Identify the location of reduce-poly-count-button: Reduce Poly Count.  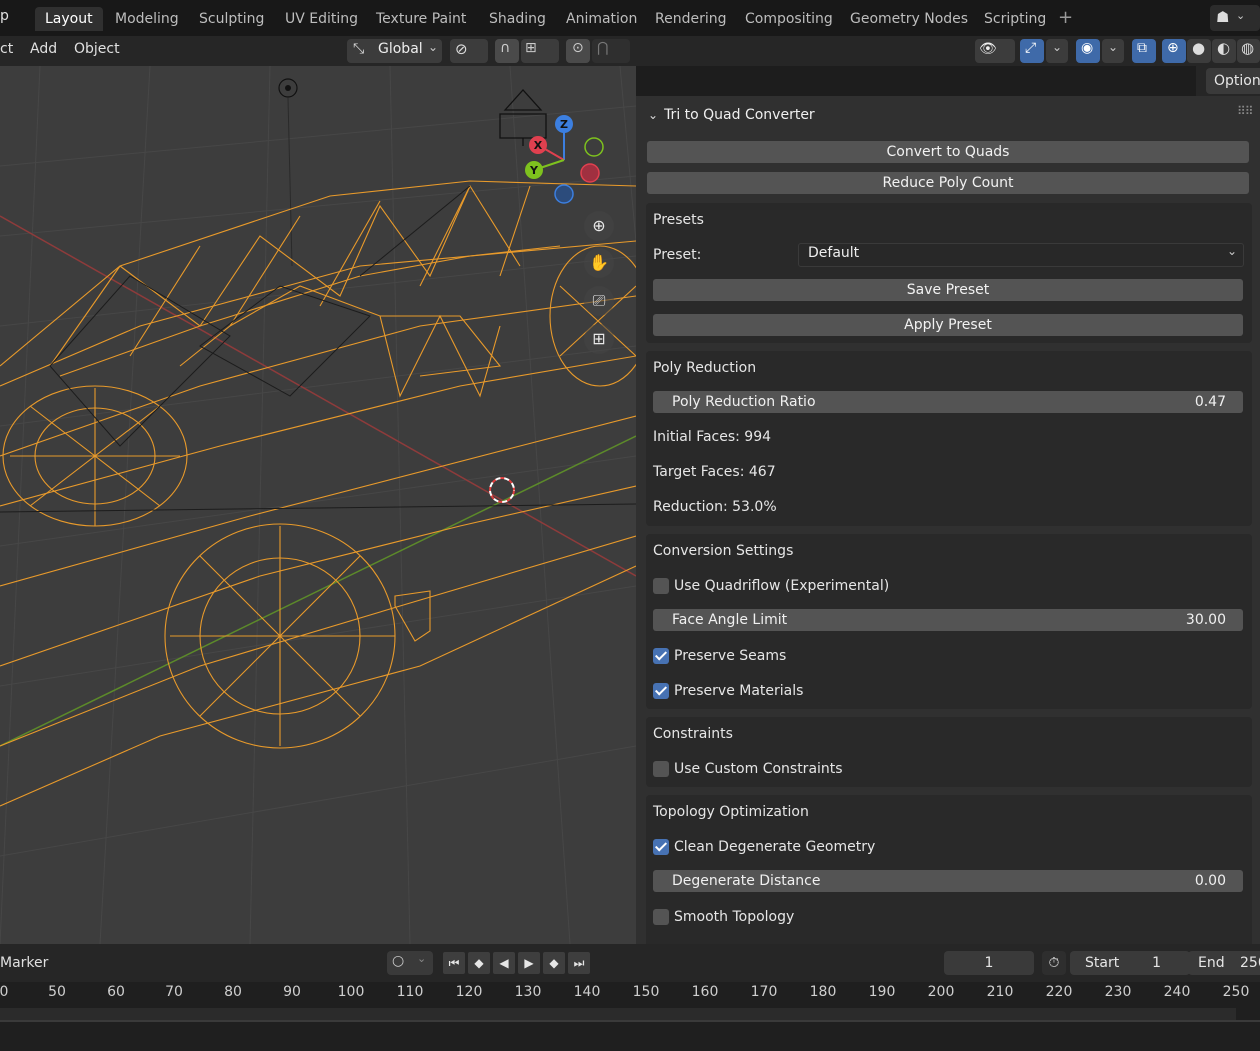
(948, 183).